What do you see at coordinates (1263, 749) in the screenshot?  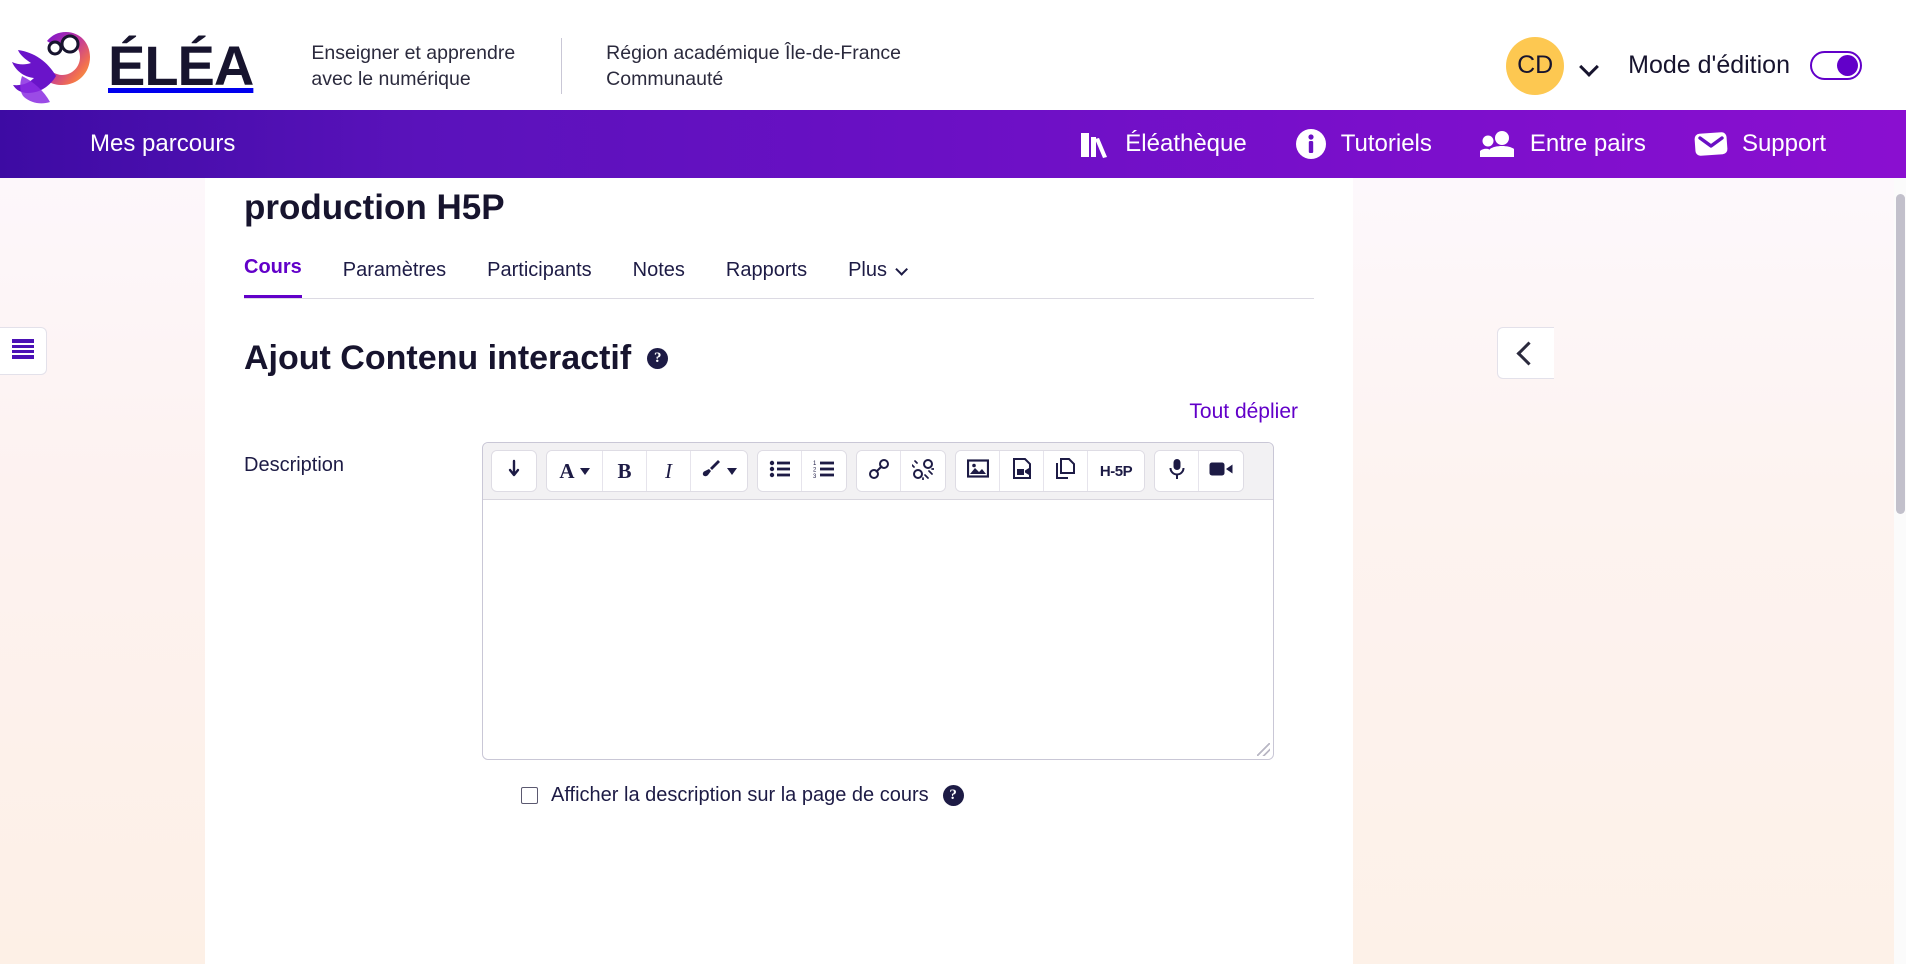 I see `resize-grip` at bounding box center [1263, 749].